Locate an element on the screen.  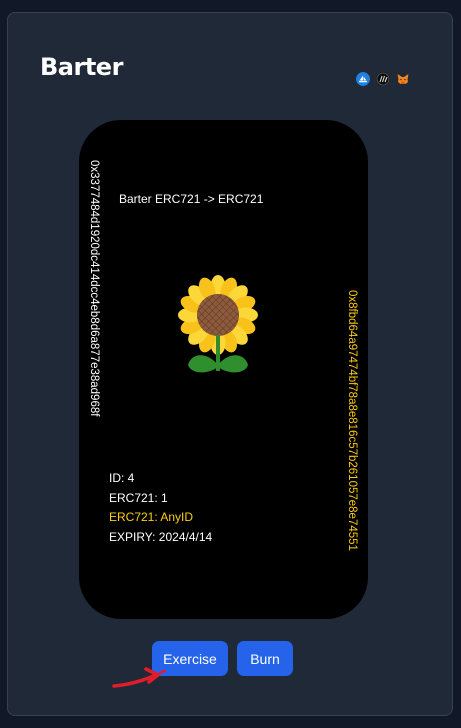
metamask-icon is located at coordinates (403, 79).